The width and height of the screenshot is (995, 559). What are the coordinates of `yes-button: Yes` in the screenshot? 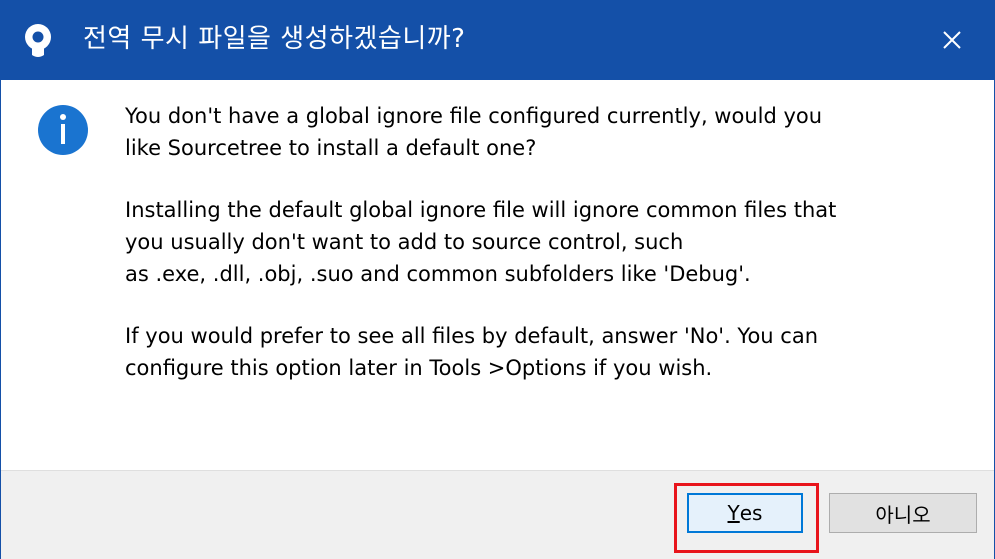 It's located at (745, 513).